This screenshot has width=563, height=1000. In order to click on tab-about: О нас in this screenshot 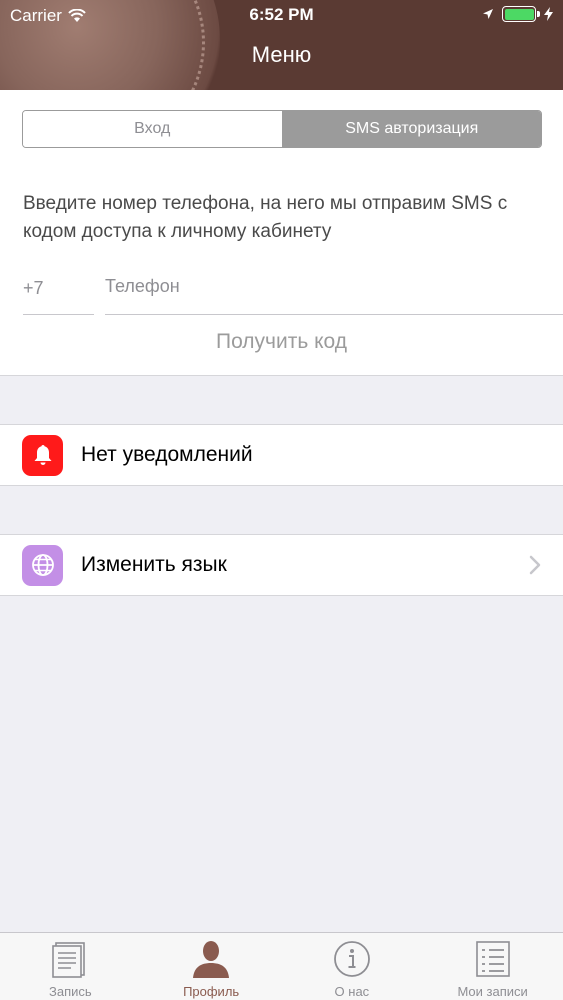, I will do `click(352, 966)`.